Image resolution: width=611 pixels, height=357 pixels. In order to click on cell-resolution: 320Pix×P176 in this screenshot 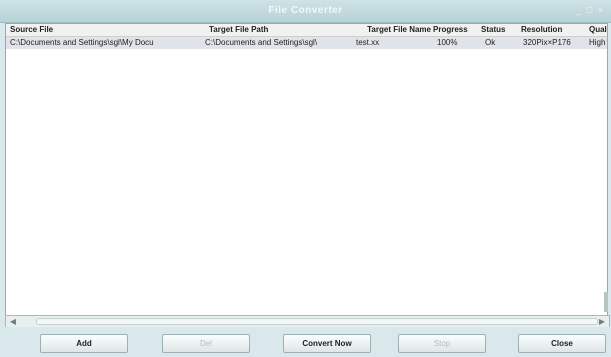, I will do `click(547, 42)`.